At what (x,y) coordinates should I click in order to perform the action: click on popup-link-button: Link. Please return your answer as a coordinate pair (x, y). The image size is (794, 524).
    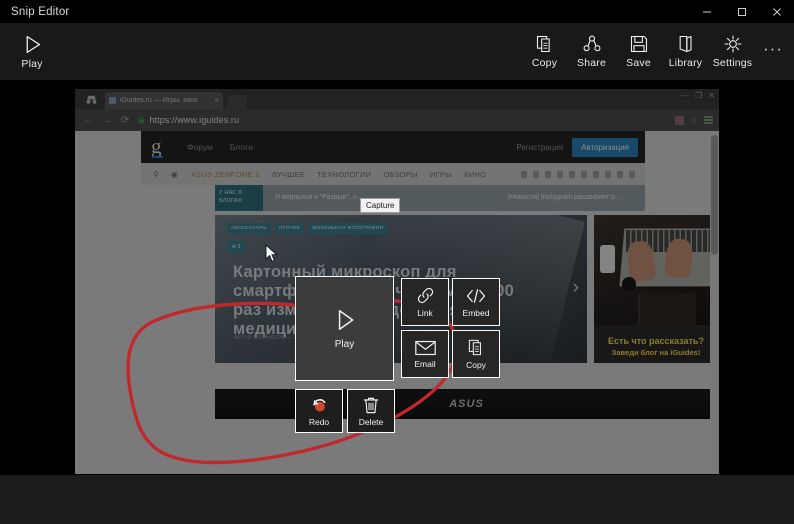
    Looking at the image, I should click on (425, 302).